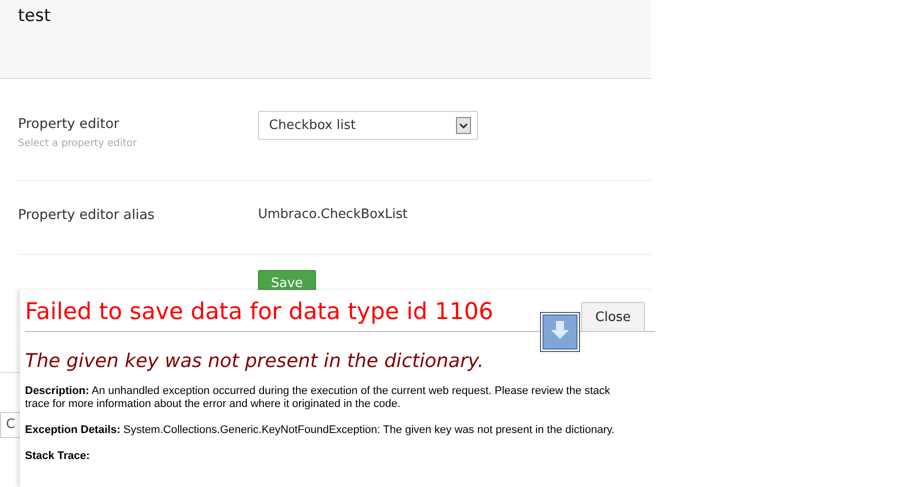  What do you see at coordinates (259, 312) in the screenshot?
I see `error-title: Failed to save data for data type id 1106` at bounding box center [259, 312].